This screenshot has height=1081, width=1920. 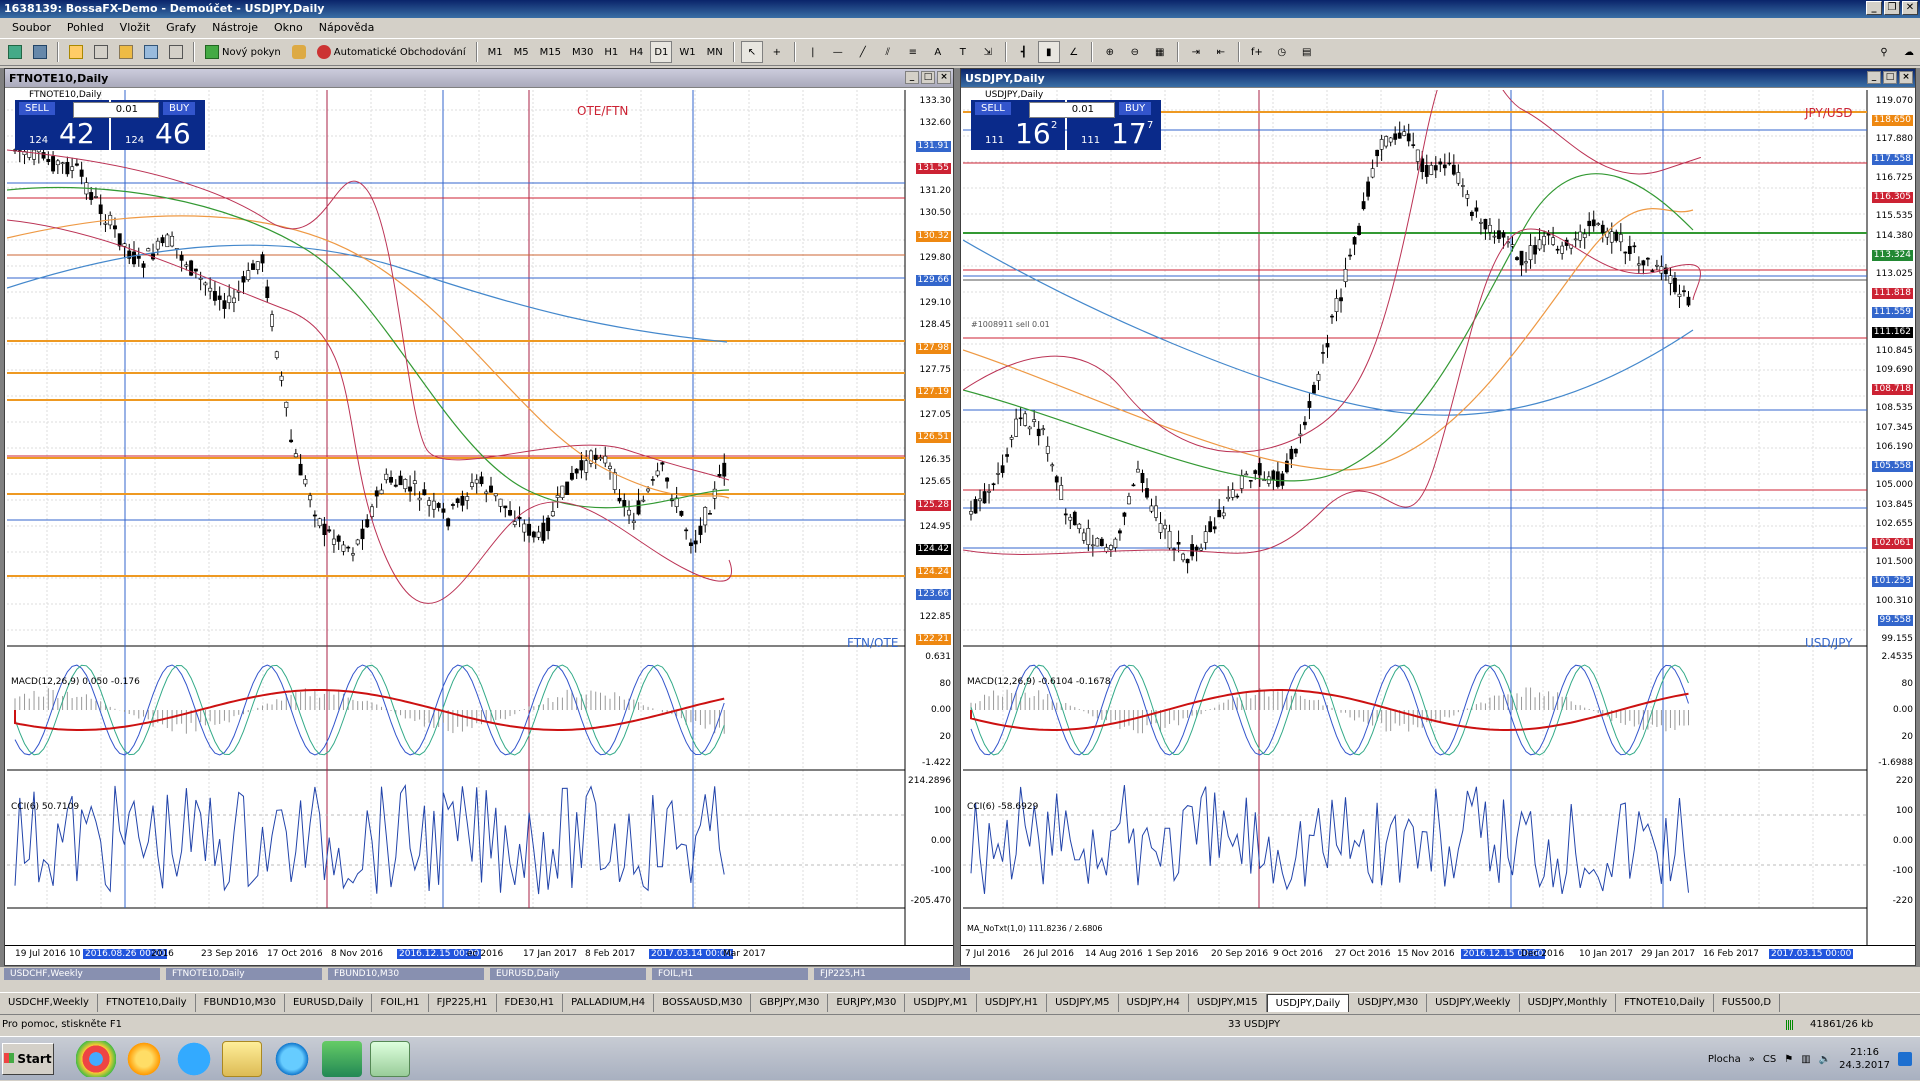 I want to click on autoscroll-icon: ⇥, so click(x=1196, y=52).